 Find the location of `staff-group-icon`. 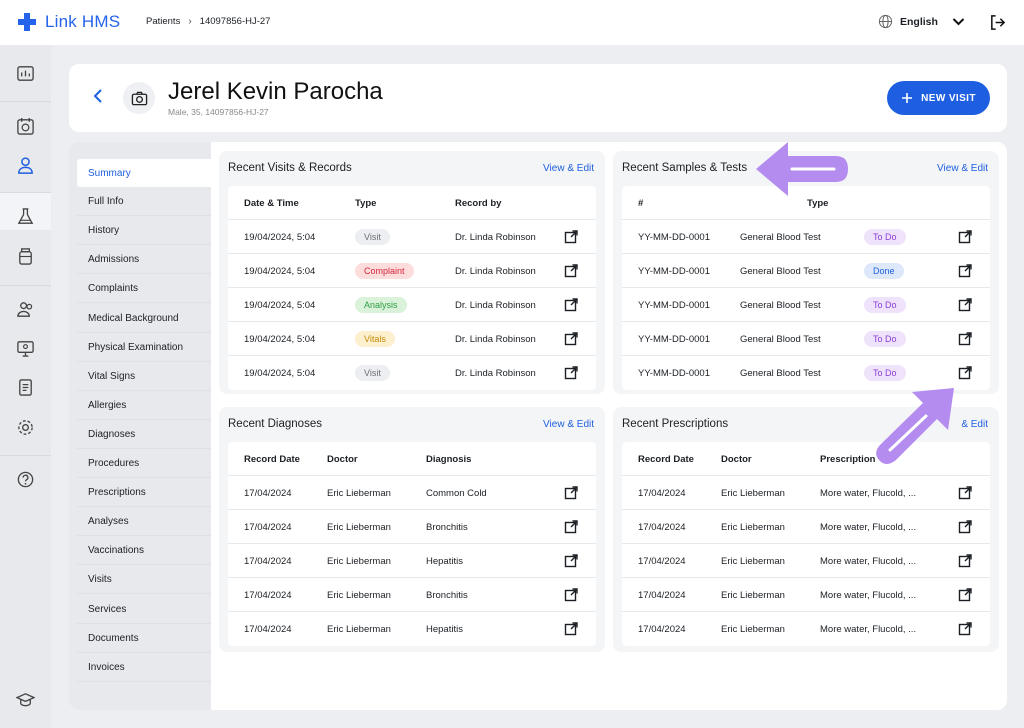

staff-group-icon is located at coordinates (25, 309).